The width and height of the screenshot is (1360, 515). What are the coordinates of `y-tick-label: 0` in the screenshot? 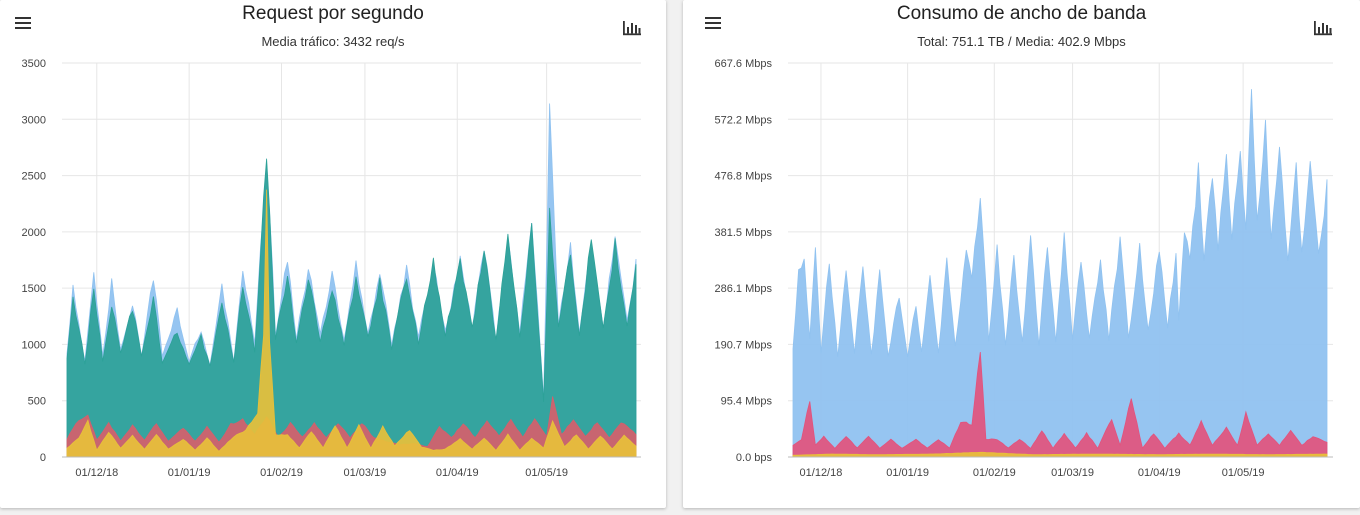 It's located at (43, 458).